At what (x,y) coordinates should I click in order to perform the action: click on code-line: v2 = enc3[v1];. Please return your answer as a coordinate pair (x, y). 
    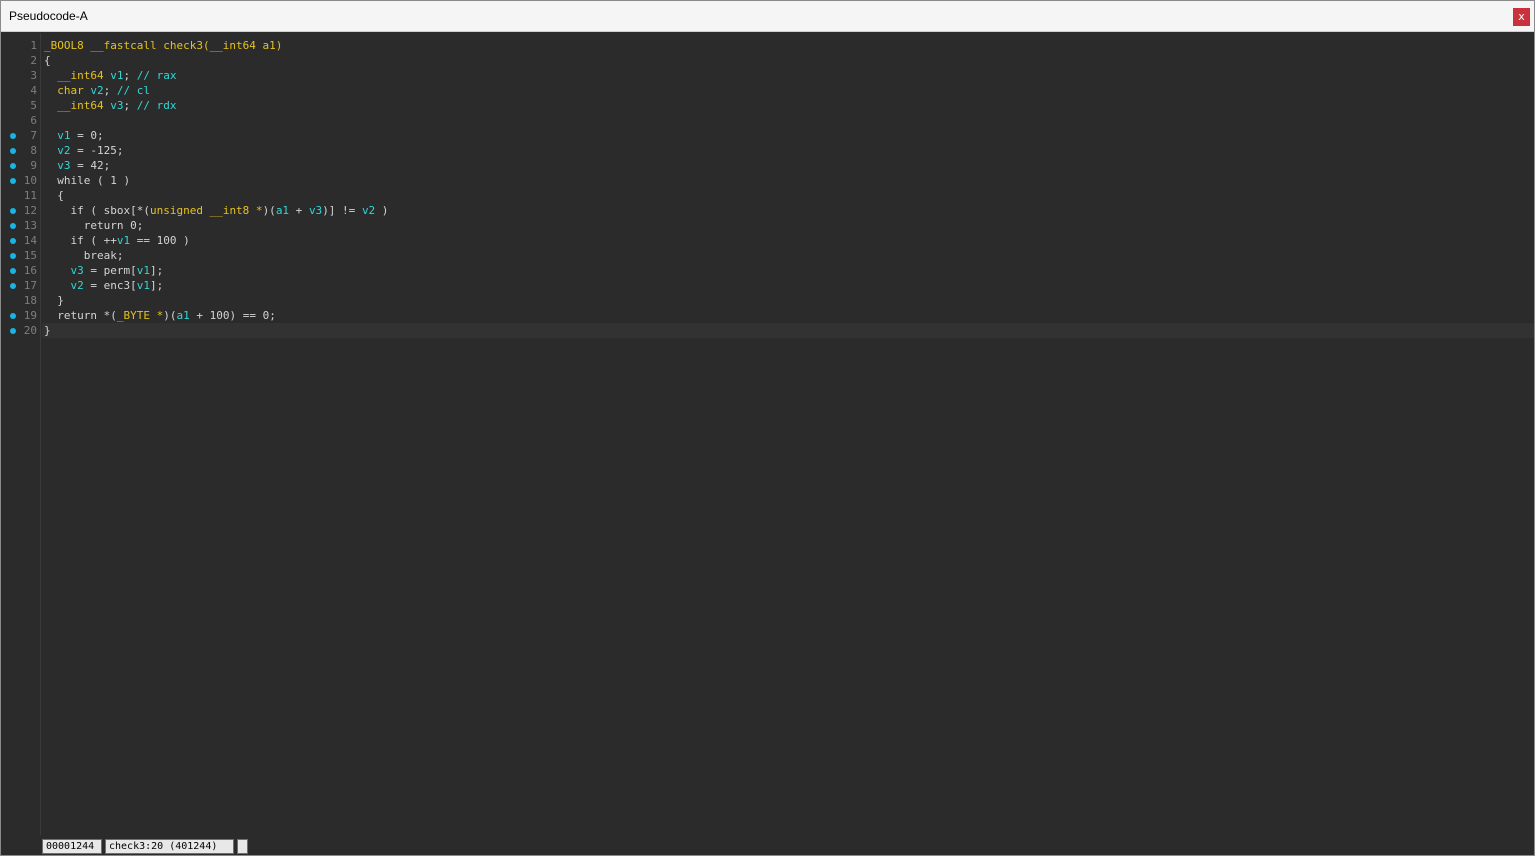
    Looking at the image, I should click on (788, 285).